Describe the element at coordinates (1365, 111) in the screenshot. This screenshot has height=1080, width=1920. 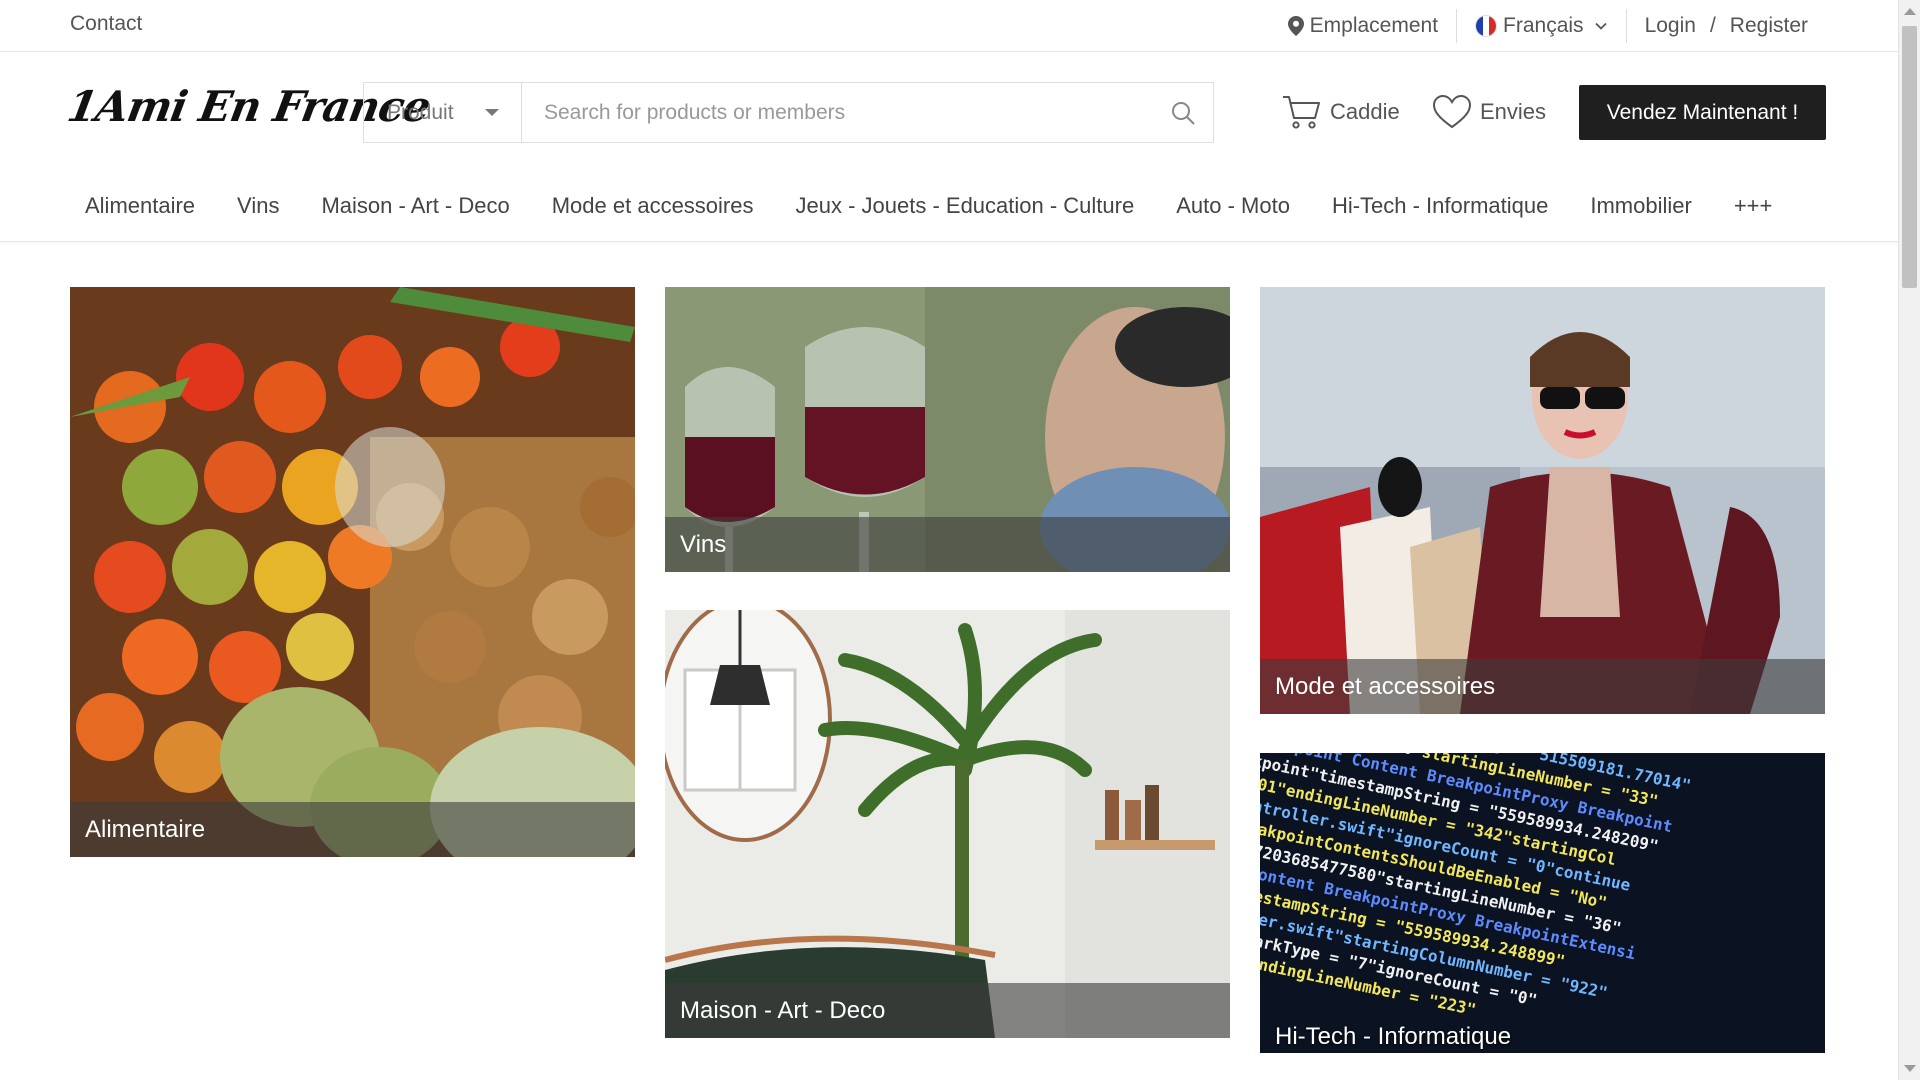
I see `cart-label: Caddie` at that location.